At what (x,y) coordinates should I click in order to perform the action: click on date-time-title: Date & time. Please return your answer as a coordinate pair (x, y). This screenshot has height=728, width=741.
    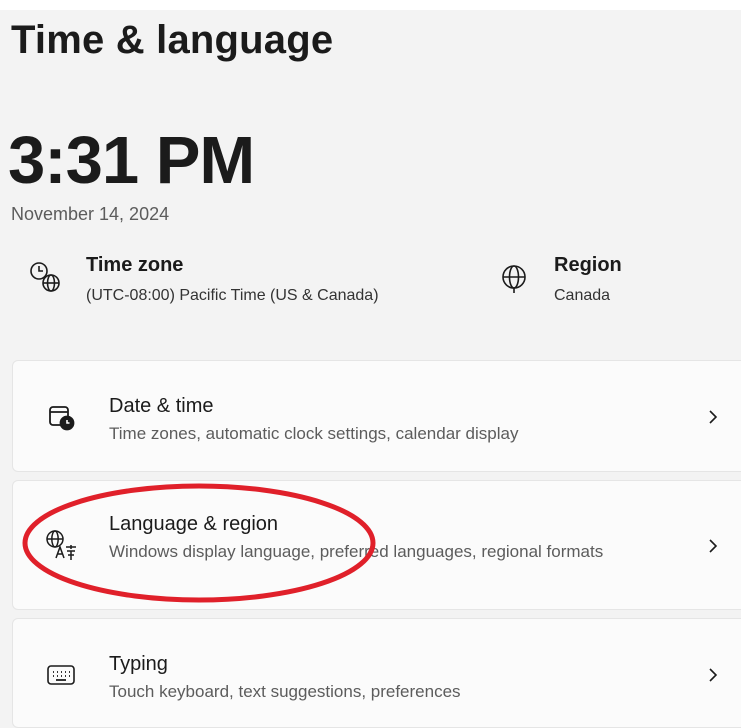
    Looking at the image, I should click on (161, 406).